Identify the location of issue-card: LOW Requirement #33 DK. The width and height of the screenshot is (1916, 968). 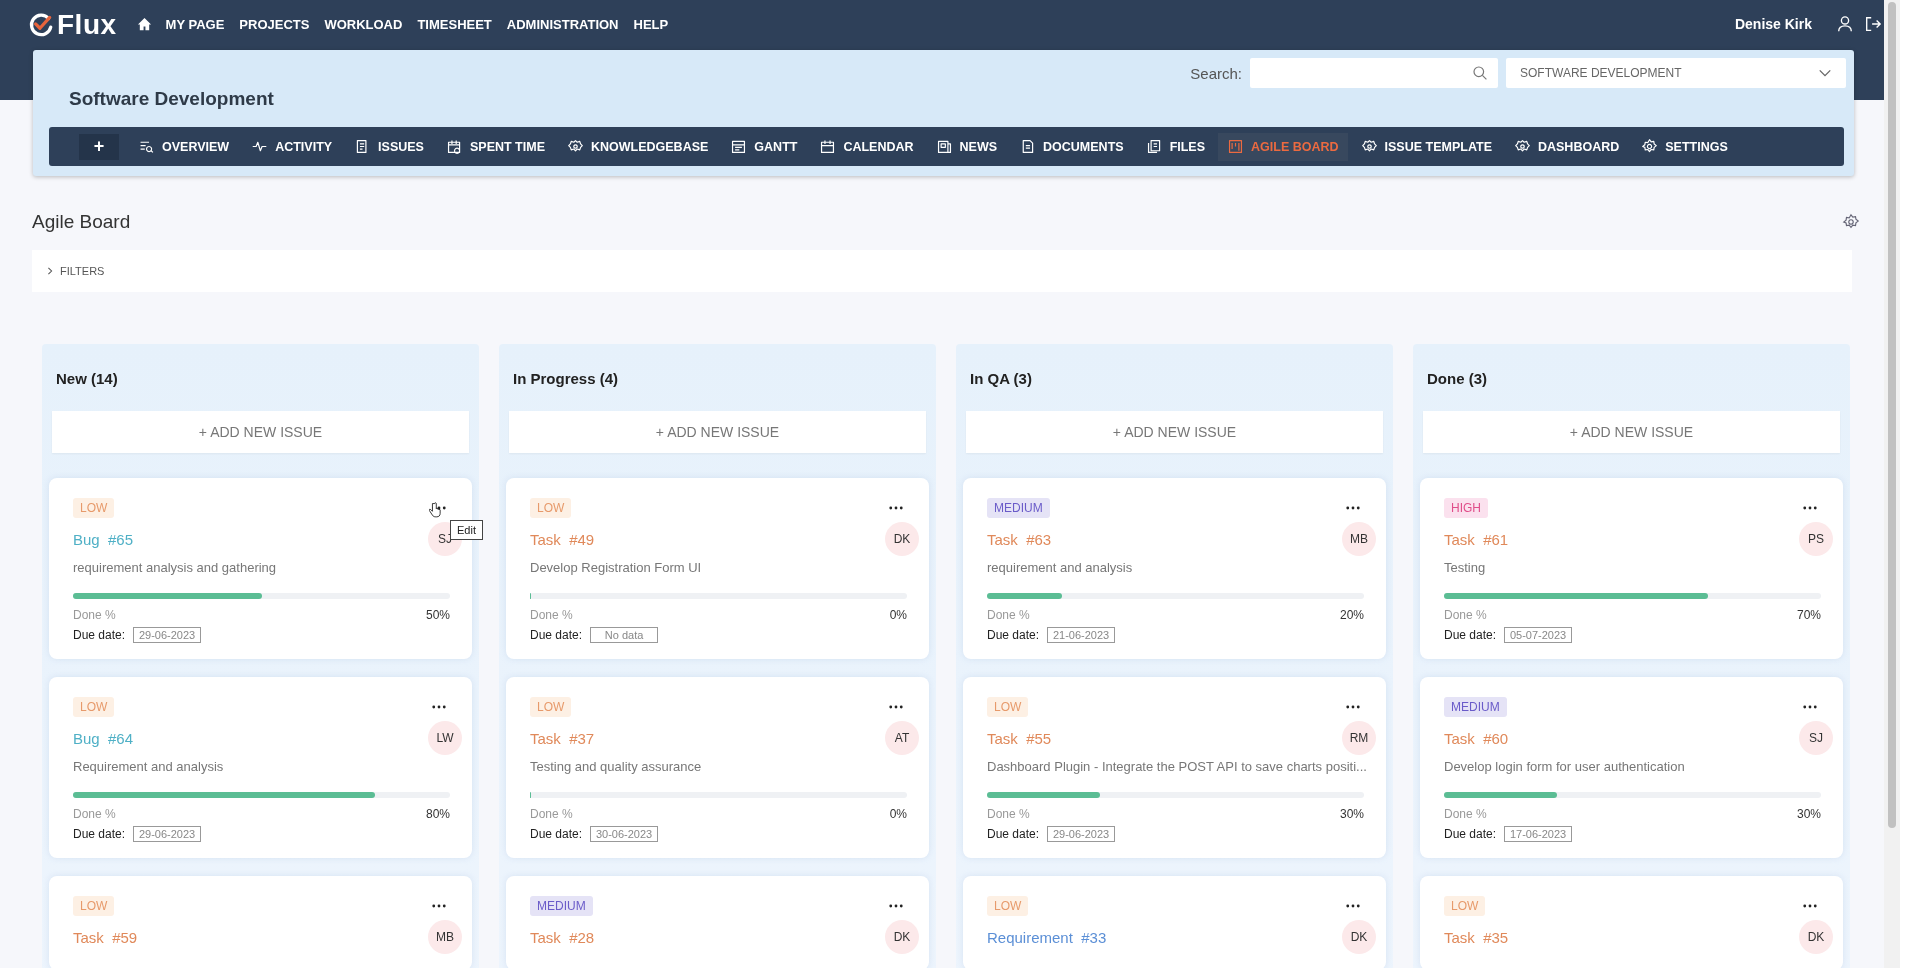
(1174, 922).